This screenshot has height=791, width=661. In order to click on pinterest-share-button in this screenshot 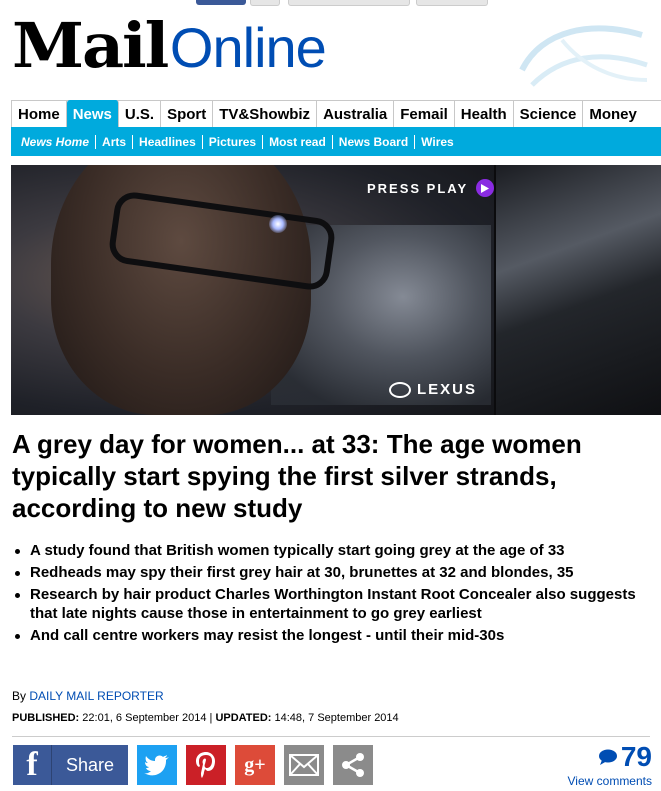, I will do `click(206, 765)`.